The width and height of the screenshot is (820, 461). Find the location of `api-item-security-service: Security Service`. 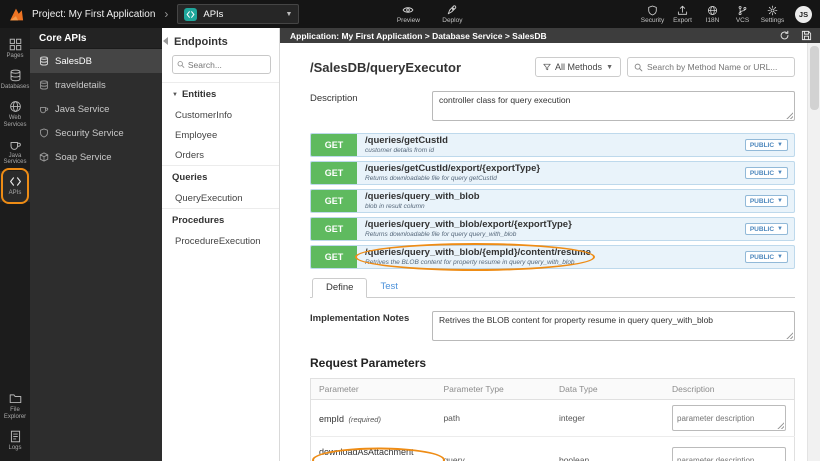

api-item-security-service: Security Service is located at coordinates (96, 133).